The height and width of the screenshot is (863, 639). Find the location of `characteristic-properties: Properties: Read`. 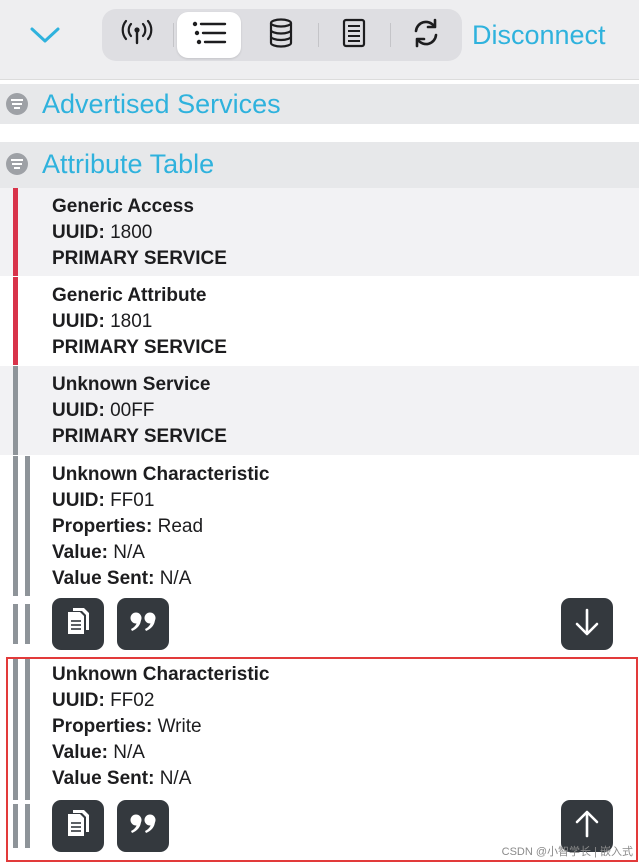

characteristic-properties: Properties: Read is located at coordinates (340, 527).